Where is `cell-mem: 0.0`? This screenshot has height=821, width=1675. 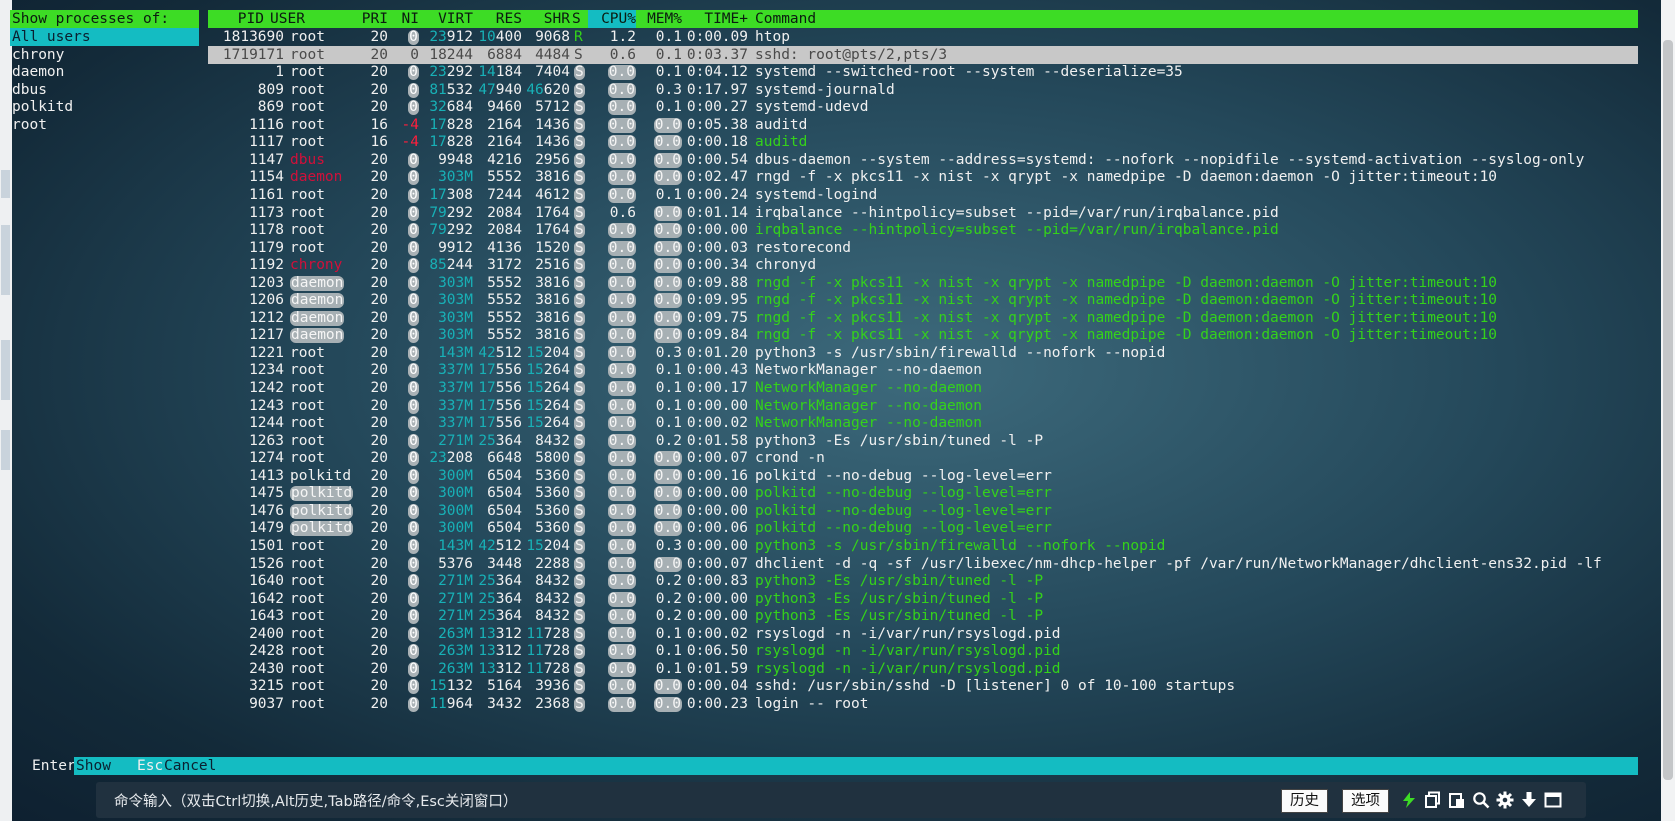 cell-mem: 0.0 is located at coordinates (667, 335).